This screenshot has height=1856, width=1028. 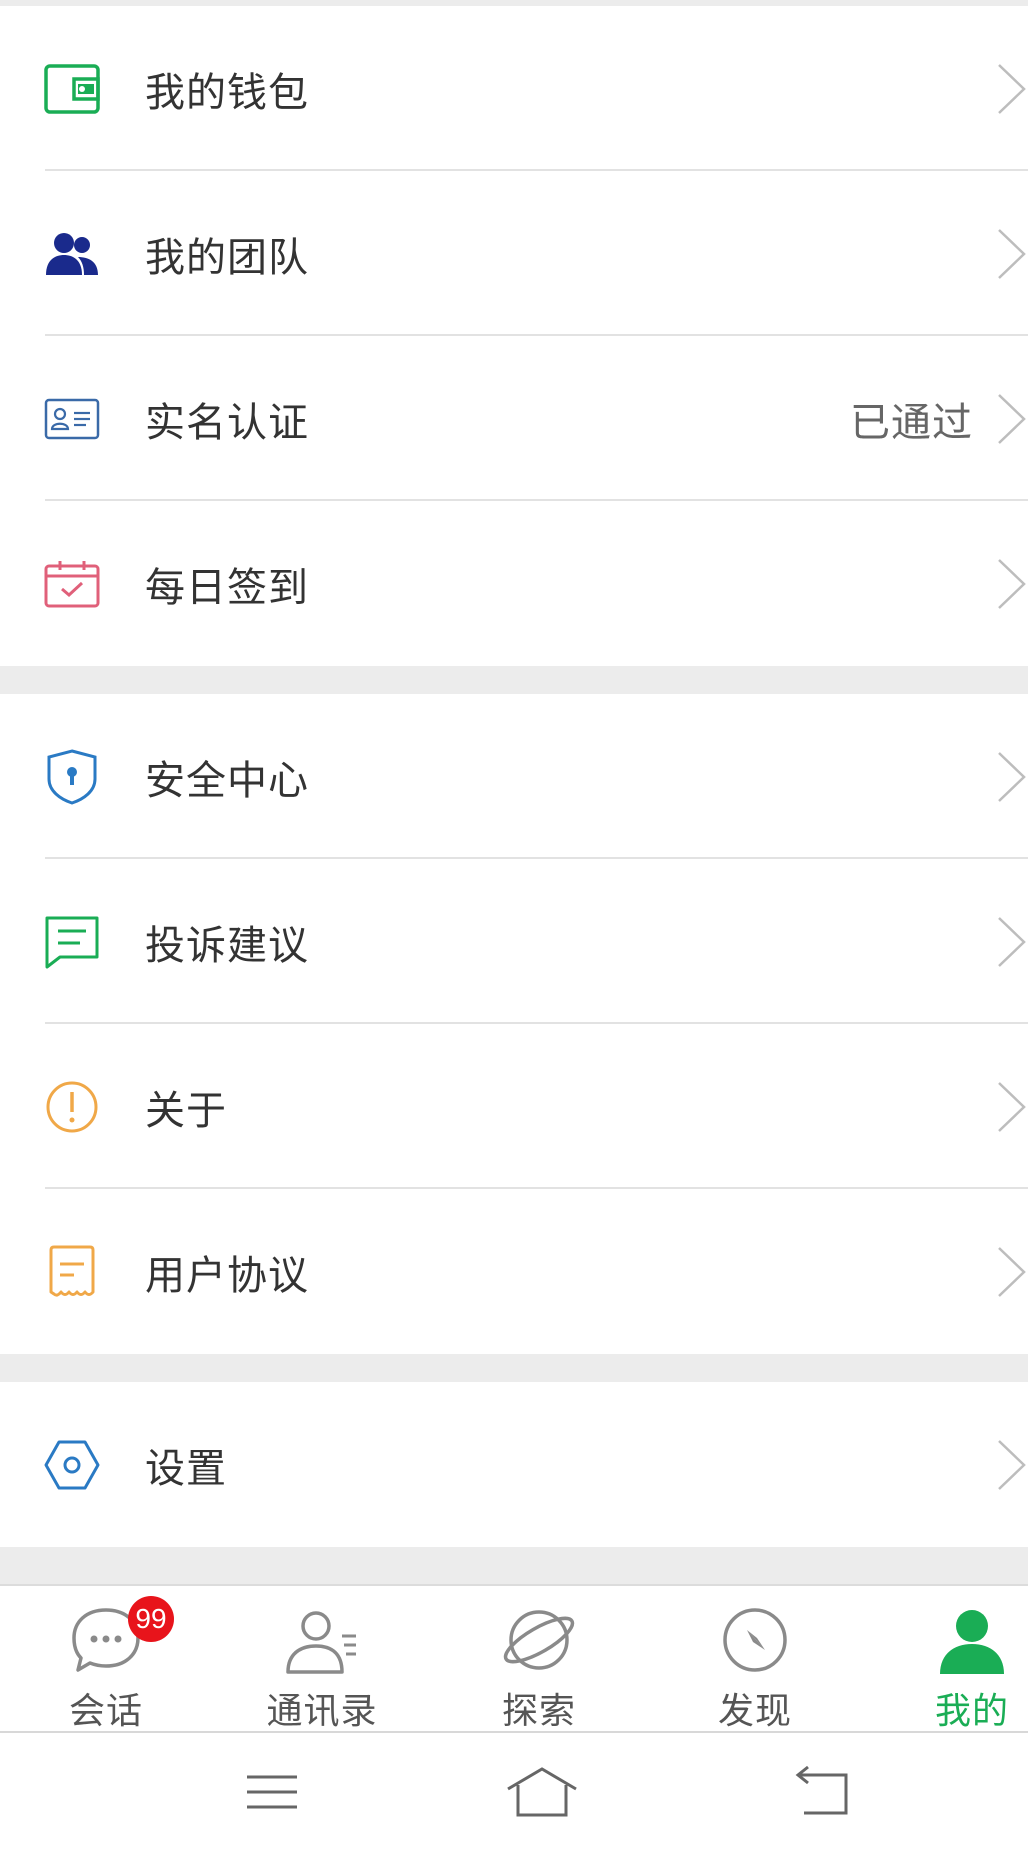 What do you see at coordinates (72, 1465) in the screenshot?
I see `settings-icon` at bounding box center [72, 1465].